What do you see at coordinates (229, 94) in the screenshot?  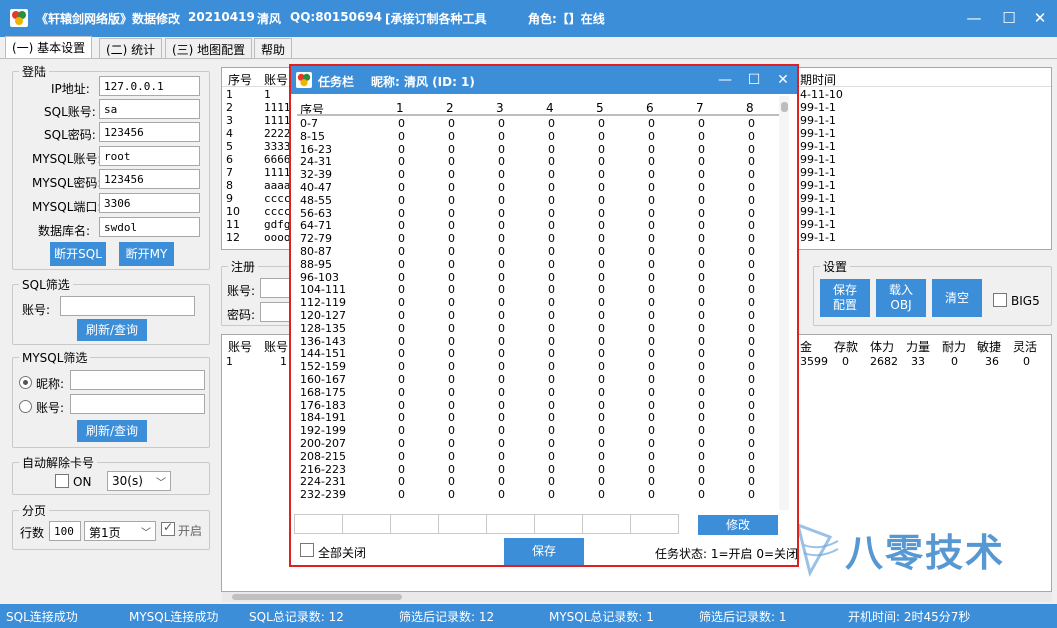 I see `grid-cell-index: 1` at bounding box center [229, 94].